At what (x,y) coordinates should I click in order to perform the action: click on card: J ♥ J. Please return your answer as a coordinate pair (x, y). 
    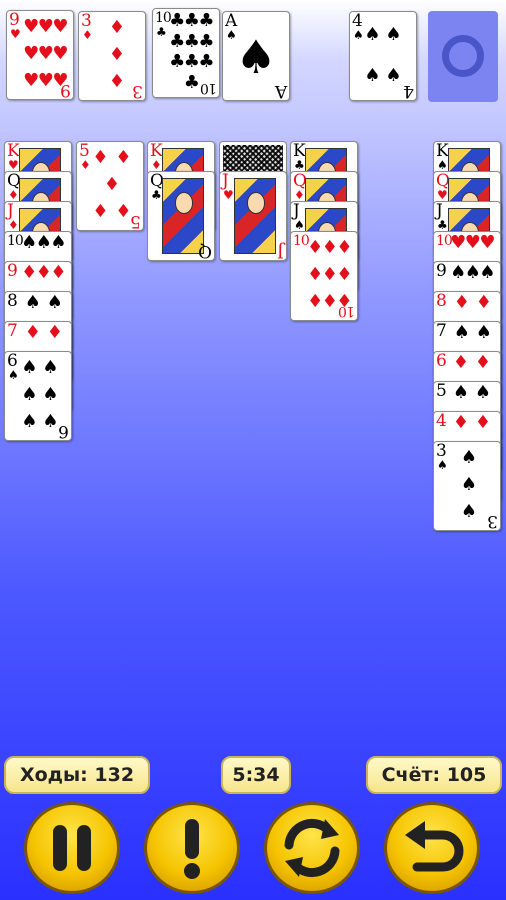
    Looking at the image, I should click on (253, 216).